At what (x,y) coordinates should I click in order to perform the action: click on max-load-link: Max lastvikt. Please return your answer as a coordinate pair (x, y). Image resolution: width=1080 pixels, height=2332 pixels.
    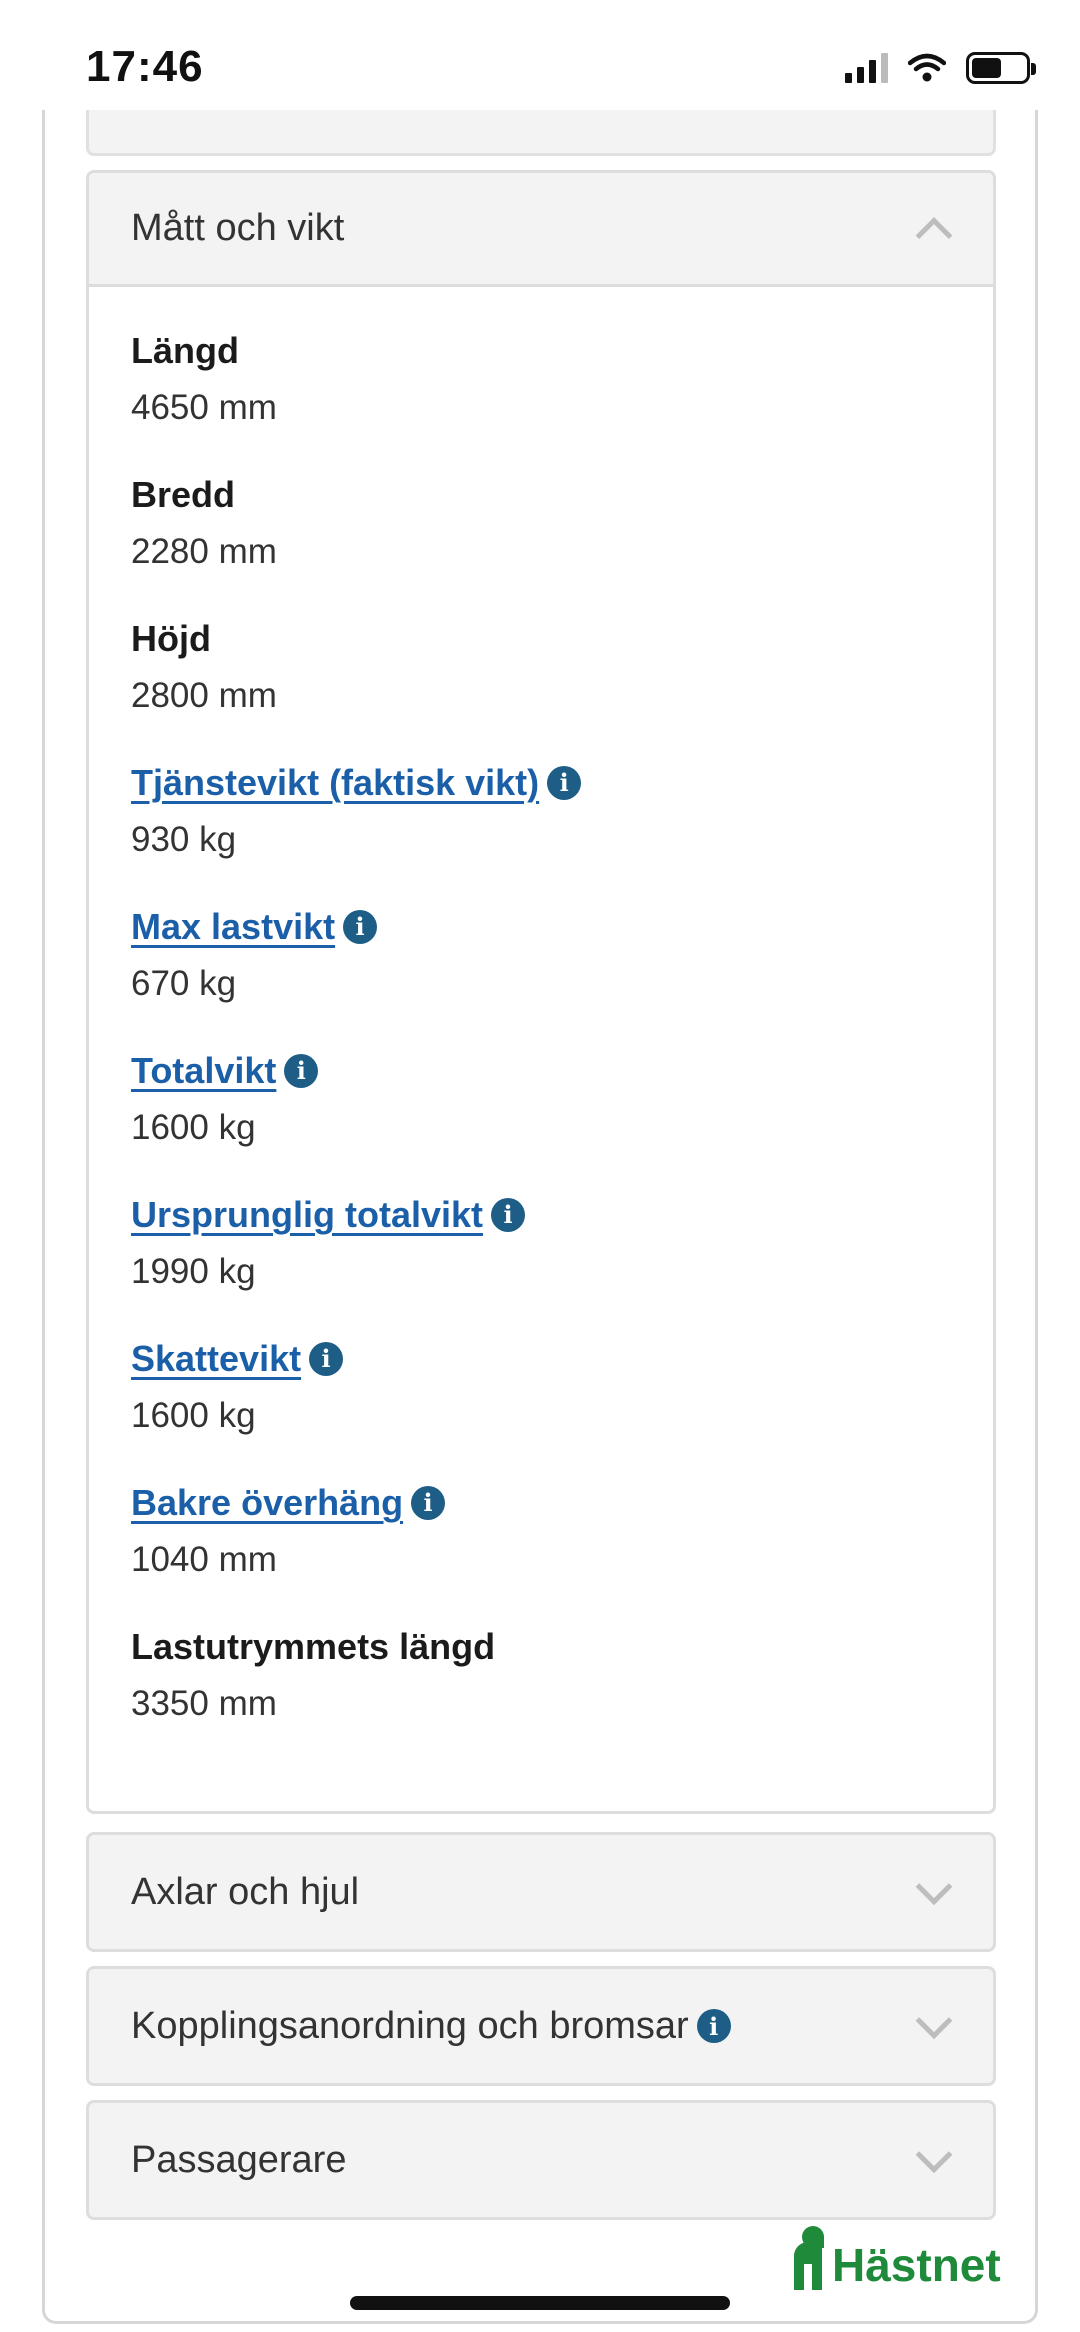
    Looking at the image, I should click on (233, 927).